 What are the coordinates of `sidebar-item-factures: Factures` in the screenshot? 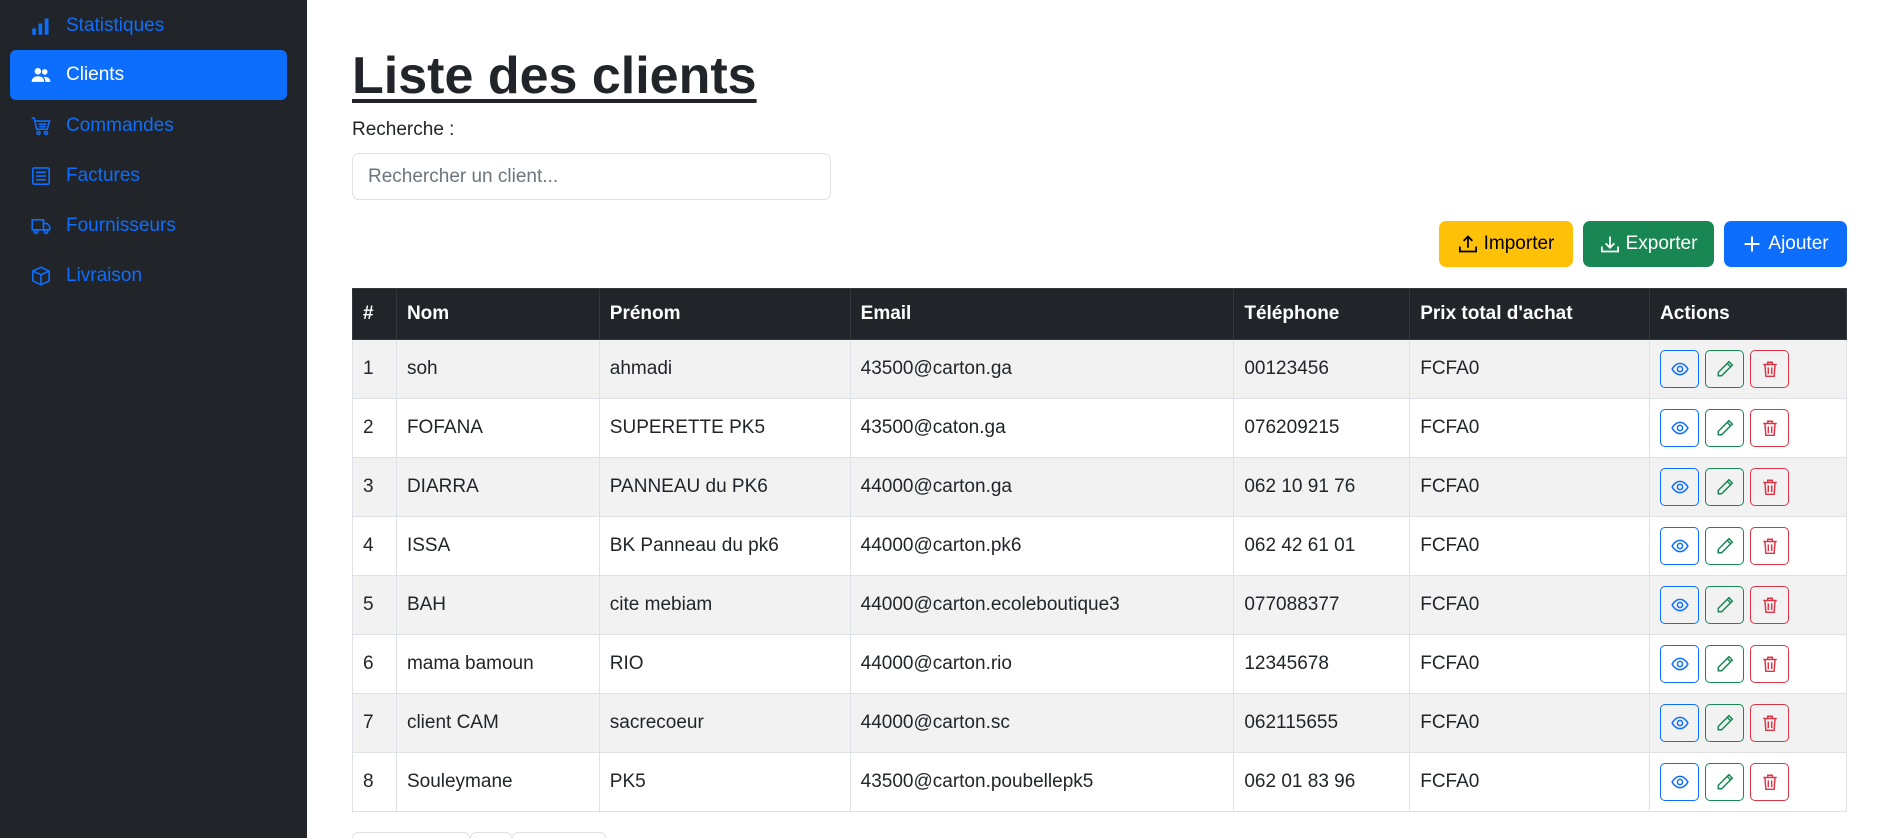 It's located at (148, 176).